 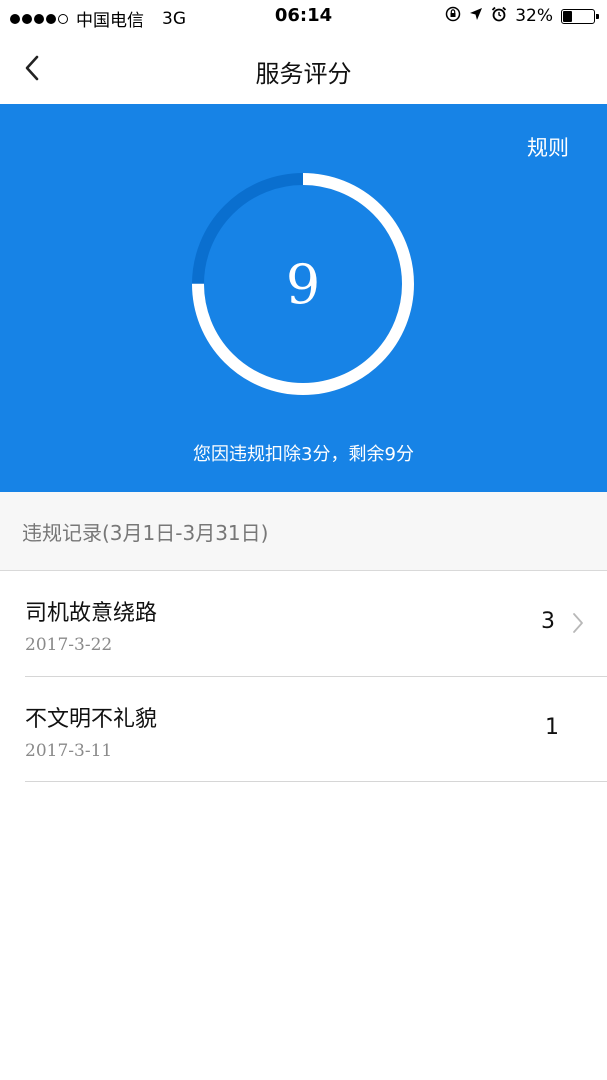 I want to click on violation-date: 2017-3-22, so click(x=69, y=645).